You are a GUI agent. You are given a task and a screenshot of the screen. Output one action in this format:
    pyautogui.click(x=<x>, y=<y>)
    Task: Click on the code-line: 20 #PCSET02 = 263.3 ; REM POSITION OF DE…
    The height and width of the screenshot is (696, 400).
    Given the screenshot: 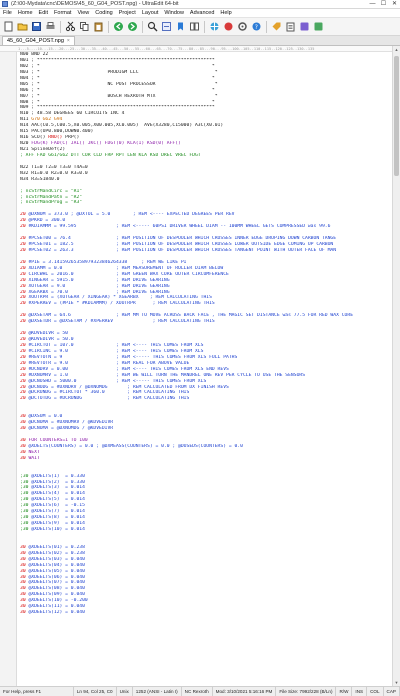 What is the action you would take?
    pyautogui.click(x=196, y=251)
    